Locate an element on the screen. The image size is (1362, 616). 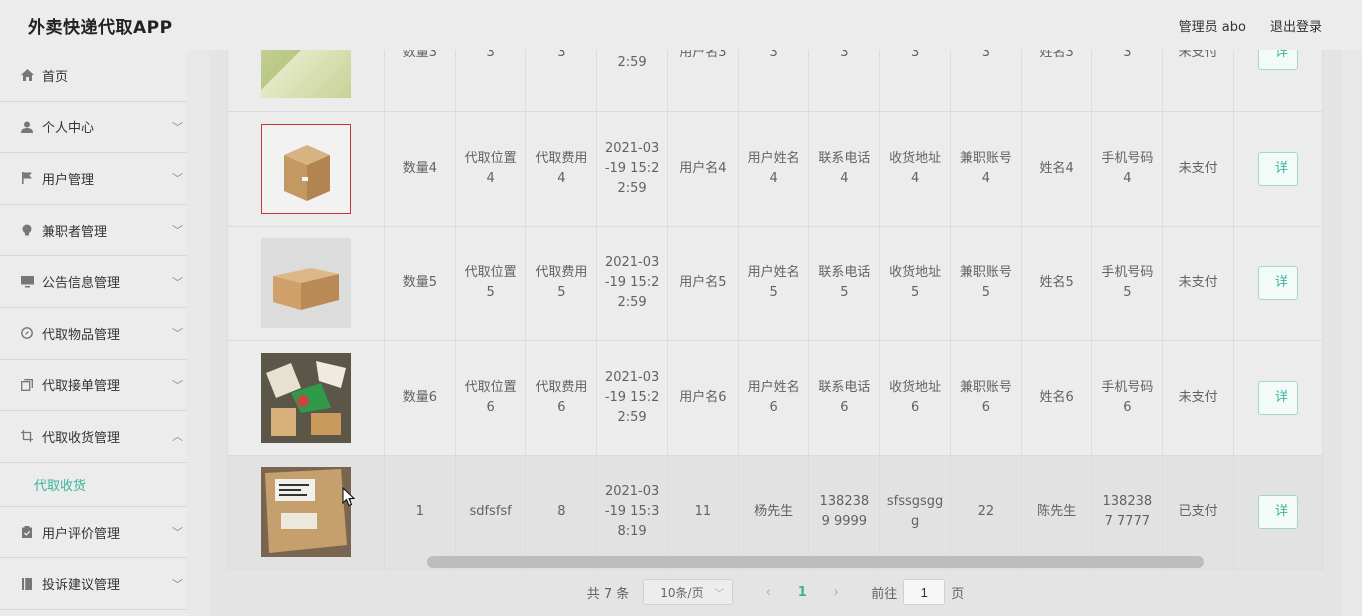
location-cell: 代取位置 4 is located at coordinates (491, 169).